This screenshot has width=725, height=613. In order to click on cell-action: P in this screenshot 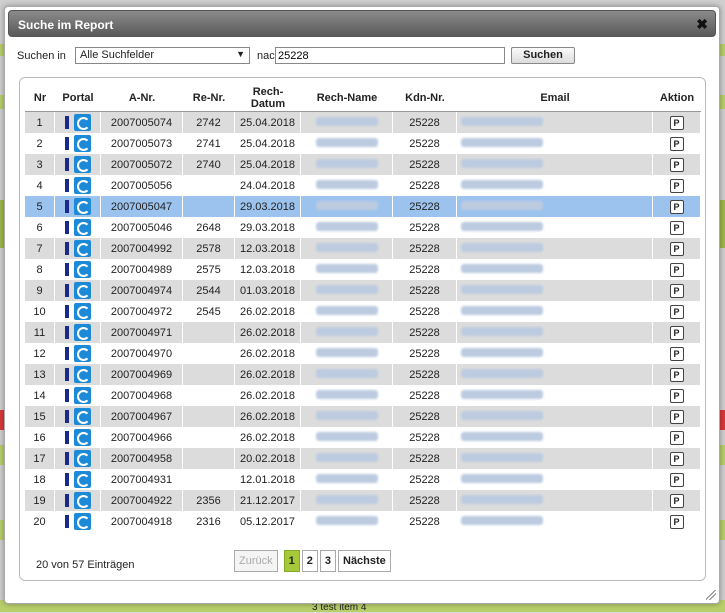, I will do `click(677, 500)`.